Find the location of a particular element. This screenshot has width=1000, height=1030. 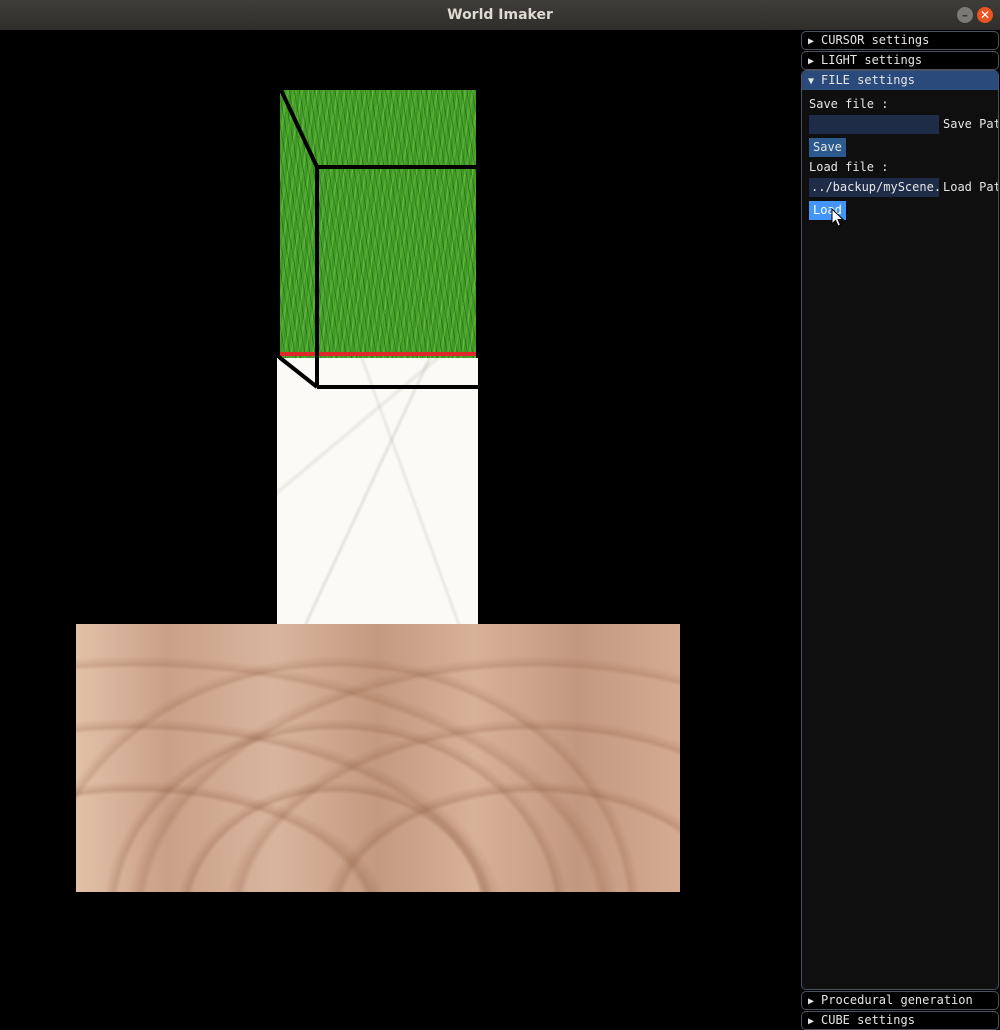

cube-cursor-wireframe is located at coordinates (377, 239).